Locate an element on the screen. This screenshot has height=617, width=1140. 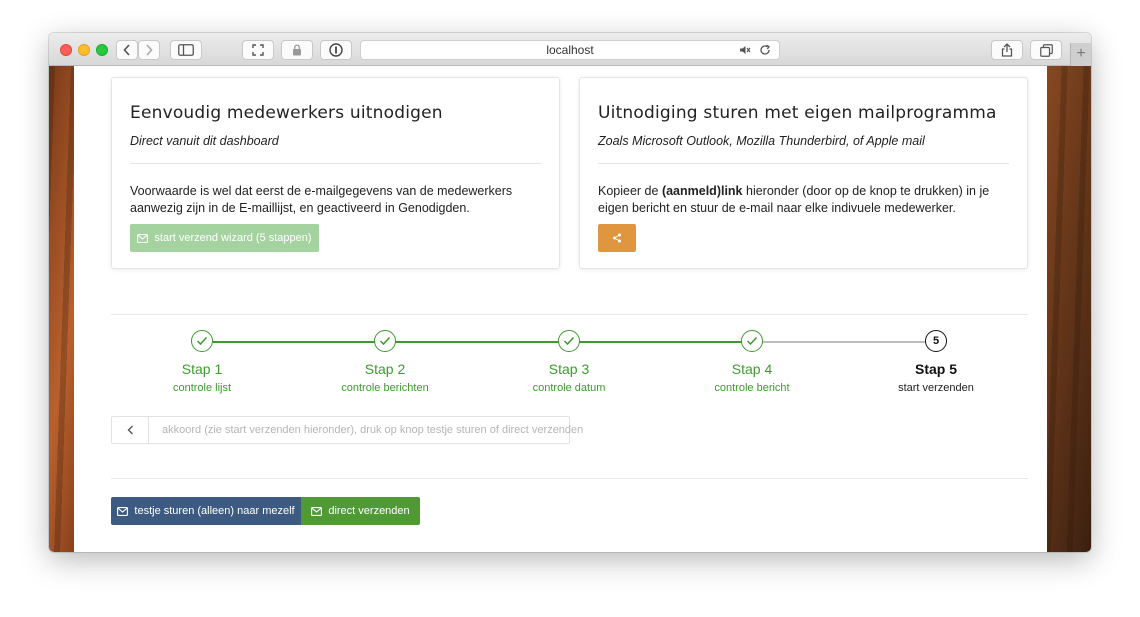
close-window-button is located at coordinates (66, 50).